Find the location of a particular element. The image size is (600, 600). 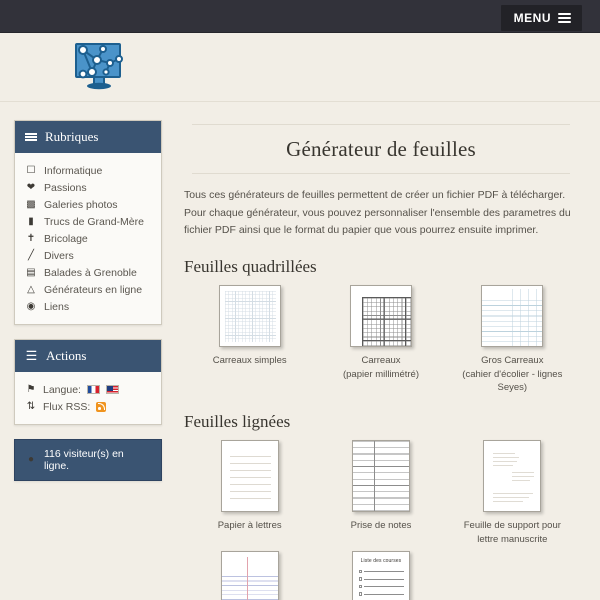

sidebar-item-label: Liens is located at coordinates (57, 306).